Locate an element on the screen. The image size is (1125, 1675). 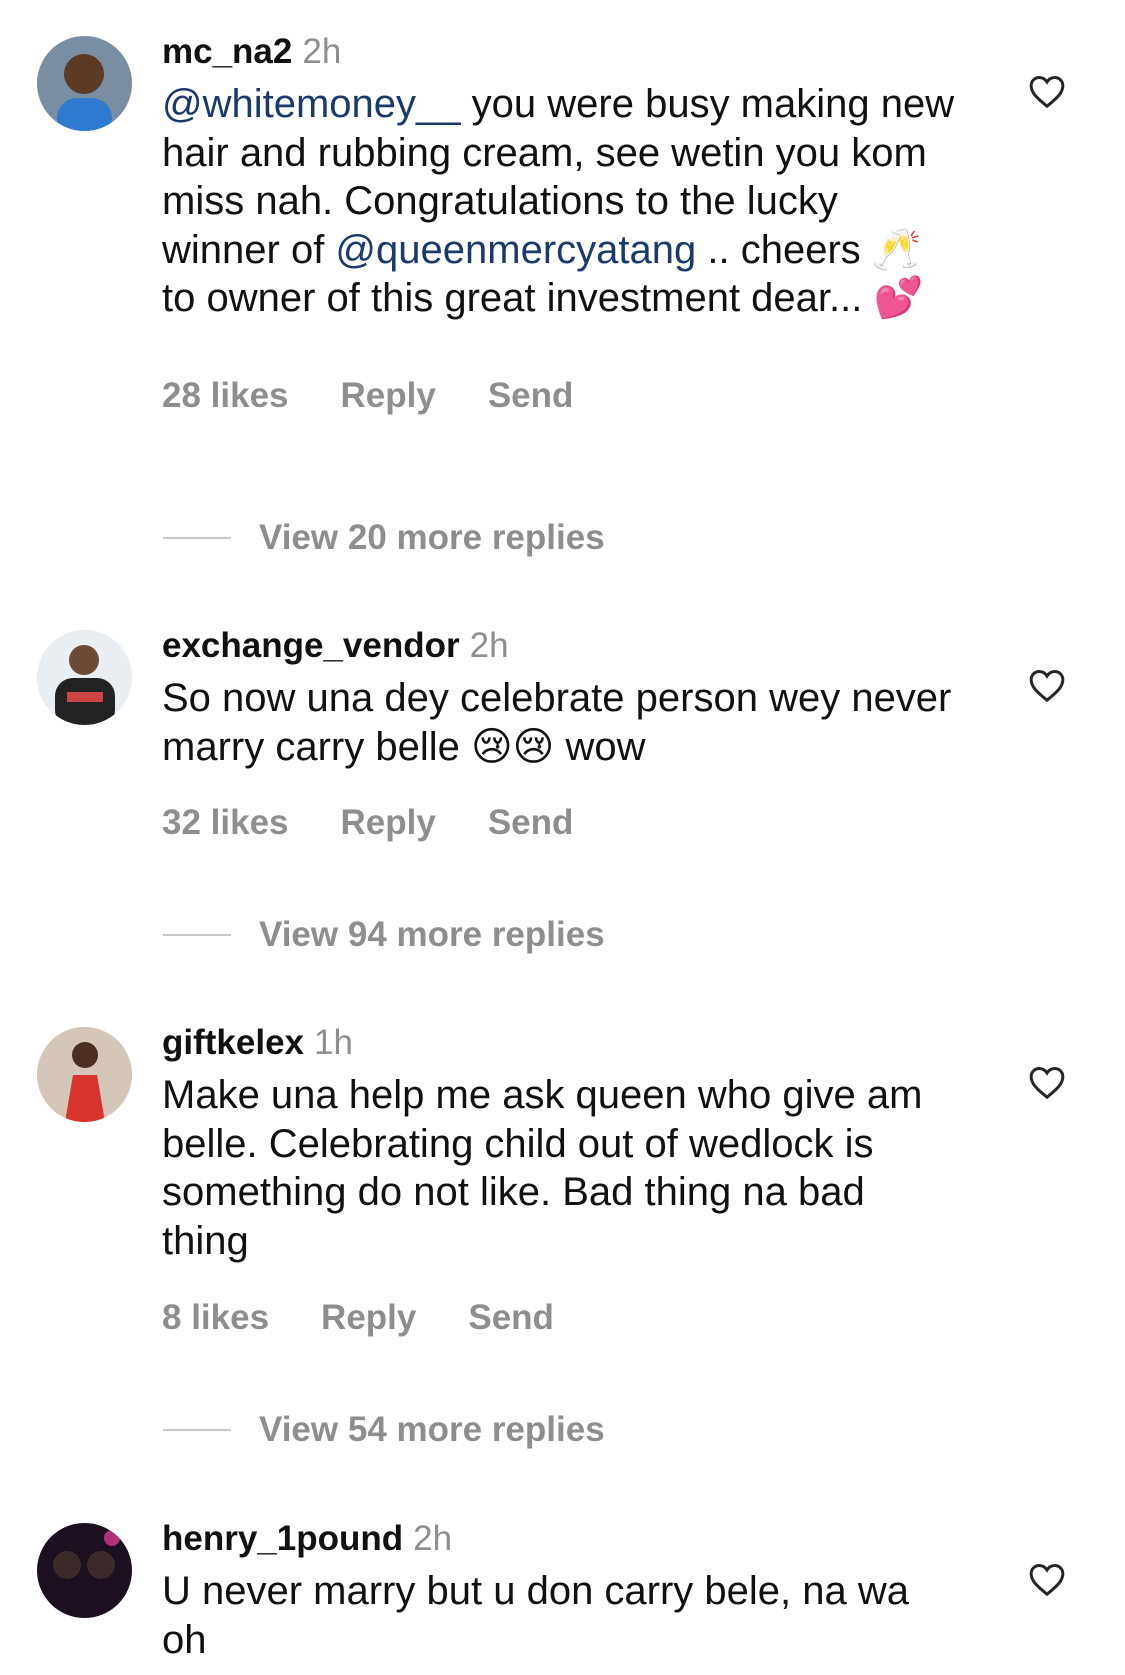
view-more-replies-button: View 20 more replies is located at coordinates (384, 538).